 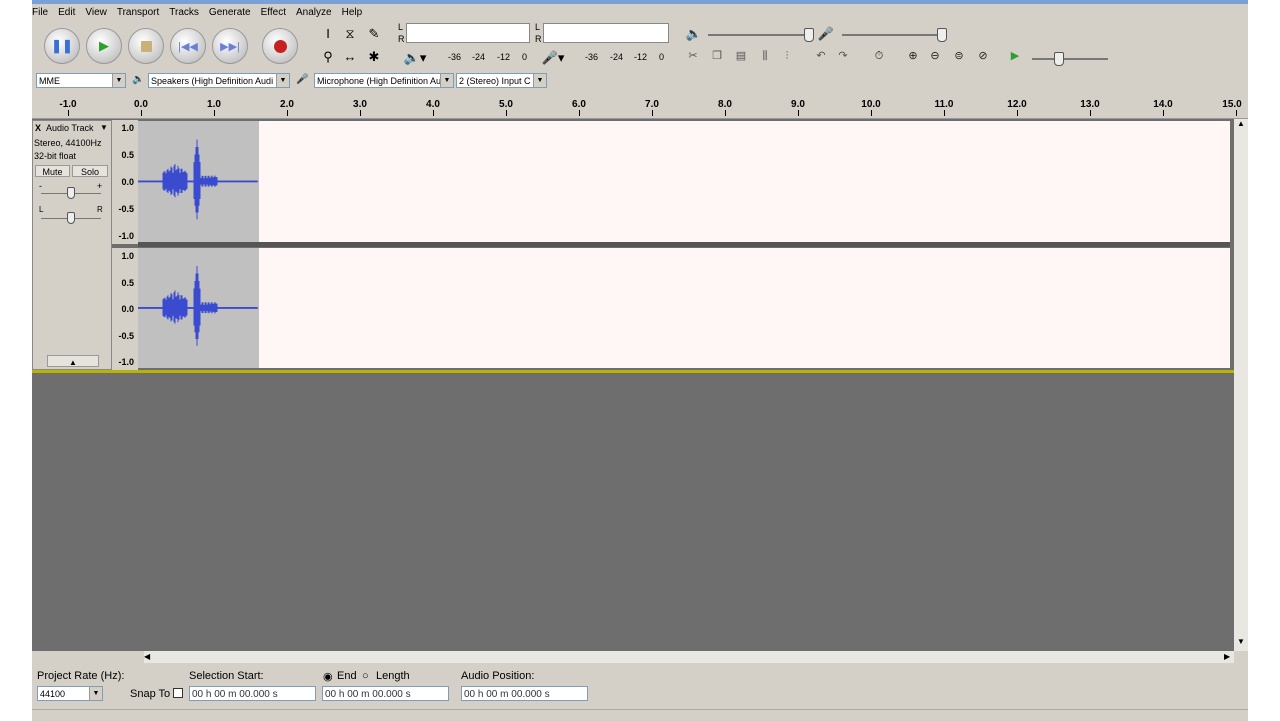 I want to click on input-channels-select: 2 (Stereo) Input C ▼, so click(x=501, y=80).